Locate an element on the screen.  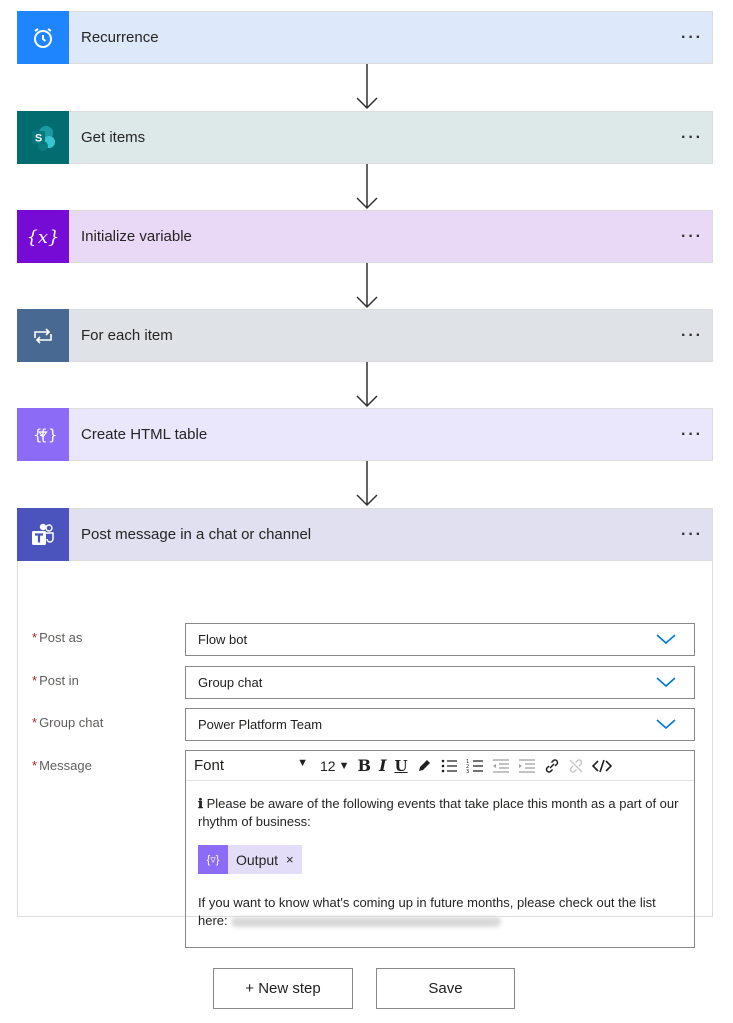
group-chat-dropdown: Power Platform Team is located at coordinates (440, 724).